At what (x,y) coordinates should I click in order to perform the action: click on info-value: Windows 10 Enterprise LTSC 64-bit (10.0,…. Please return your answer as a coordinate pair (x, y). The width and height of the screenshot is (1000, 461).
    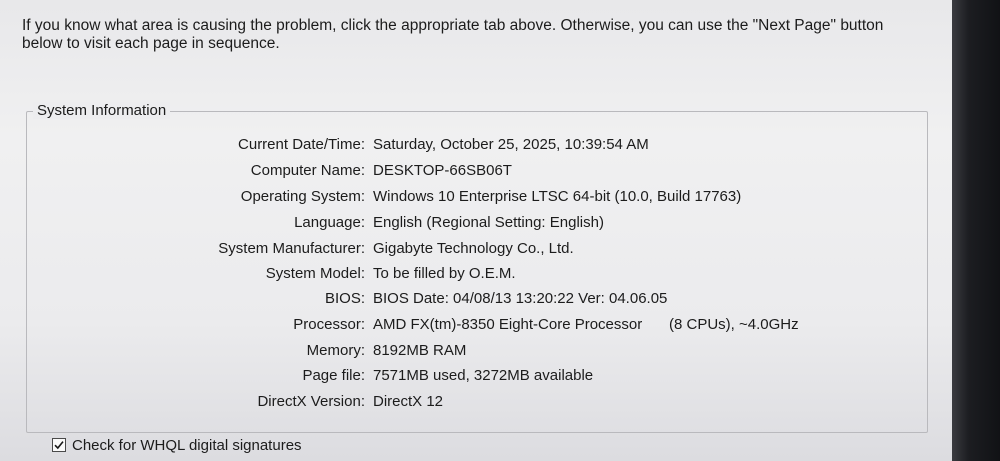
    Looking at the image, I should click on (557, 196).